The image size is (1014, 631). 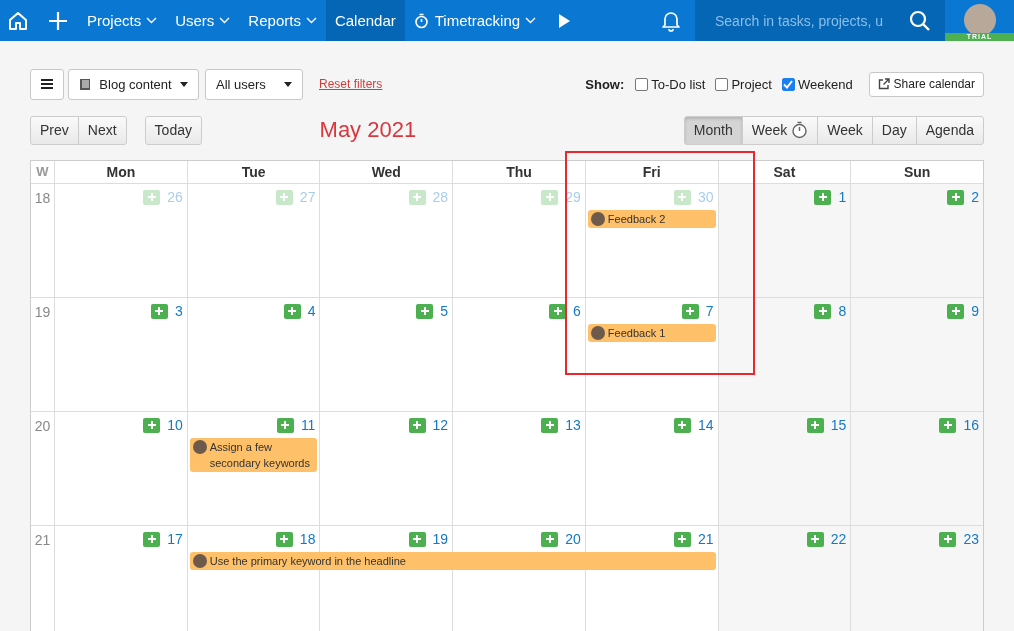 I want to click on day-number: 22, so click(x=838, y=539).